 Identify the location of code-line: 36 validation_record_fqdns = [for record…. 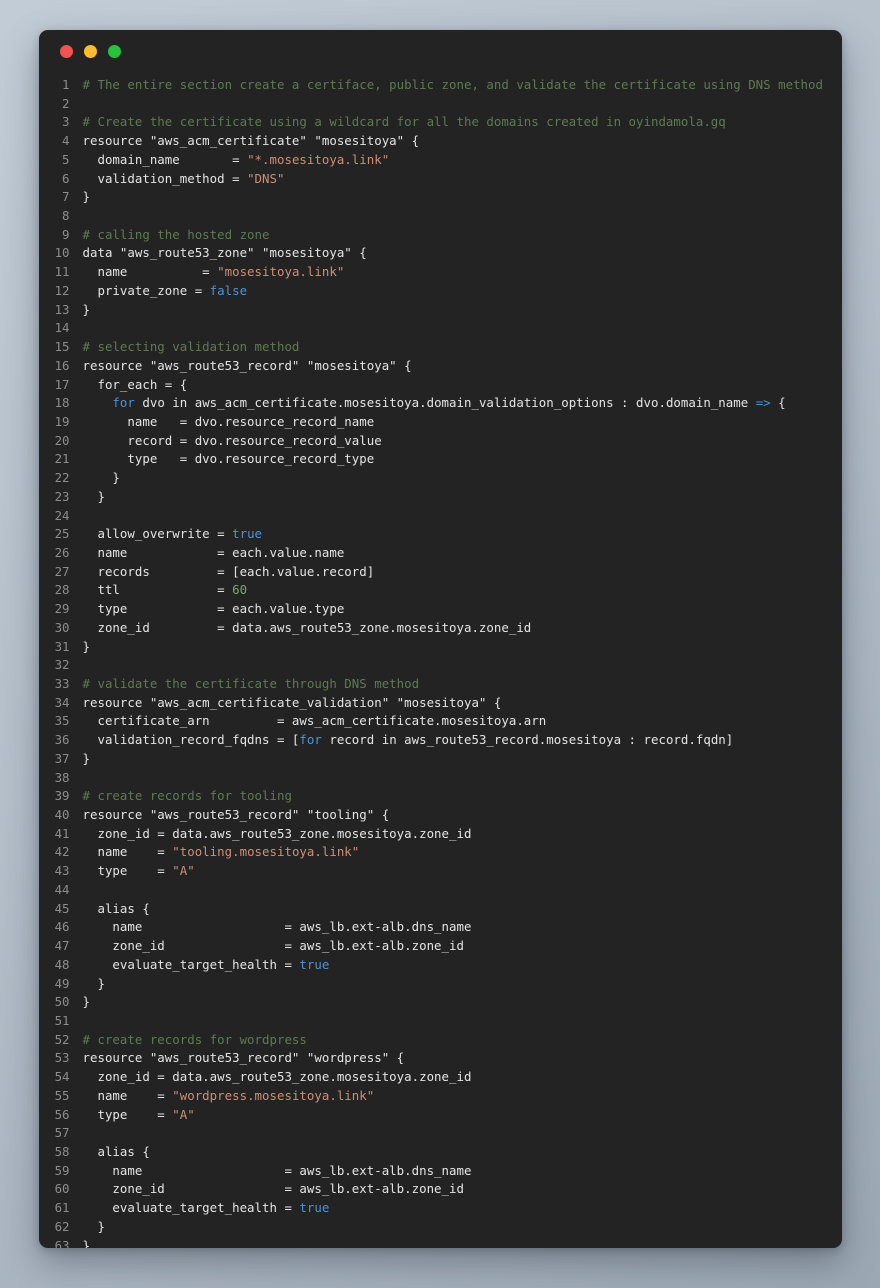
(440, 740).